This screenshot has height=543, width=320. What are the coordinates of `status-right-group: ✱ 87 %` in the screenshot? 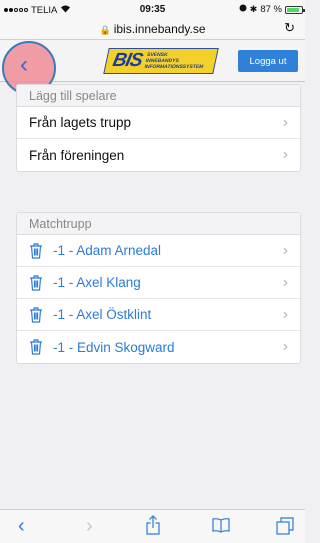 It's located at (272, 9).